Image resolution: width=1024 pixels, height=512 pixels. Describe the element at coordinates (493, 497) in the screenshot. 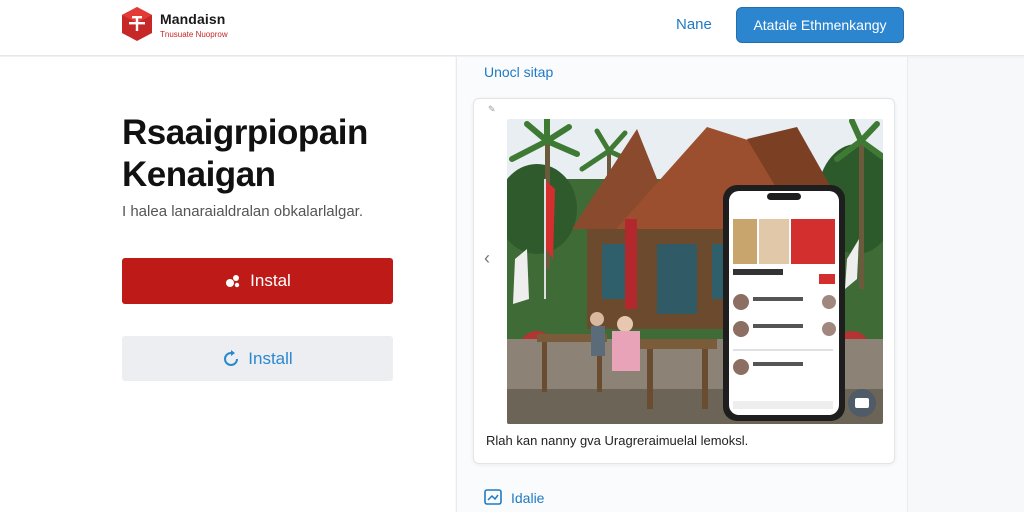

I see `gallery-icon` at that location.